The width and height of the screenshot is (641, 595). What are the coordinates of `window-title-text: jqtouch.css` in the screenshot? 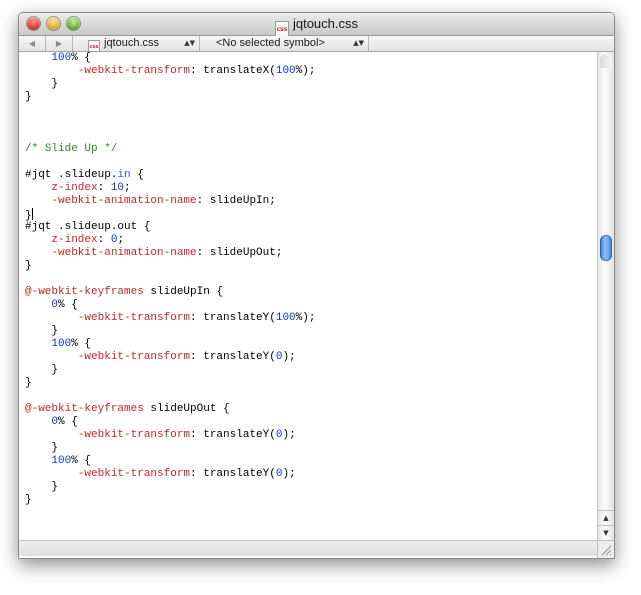 It's located at (325, 23).